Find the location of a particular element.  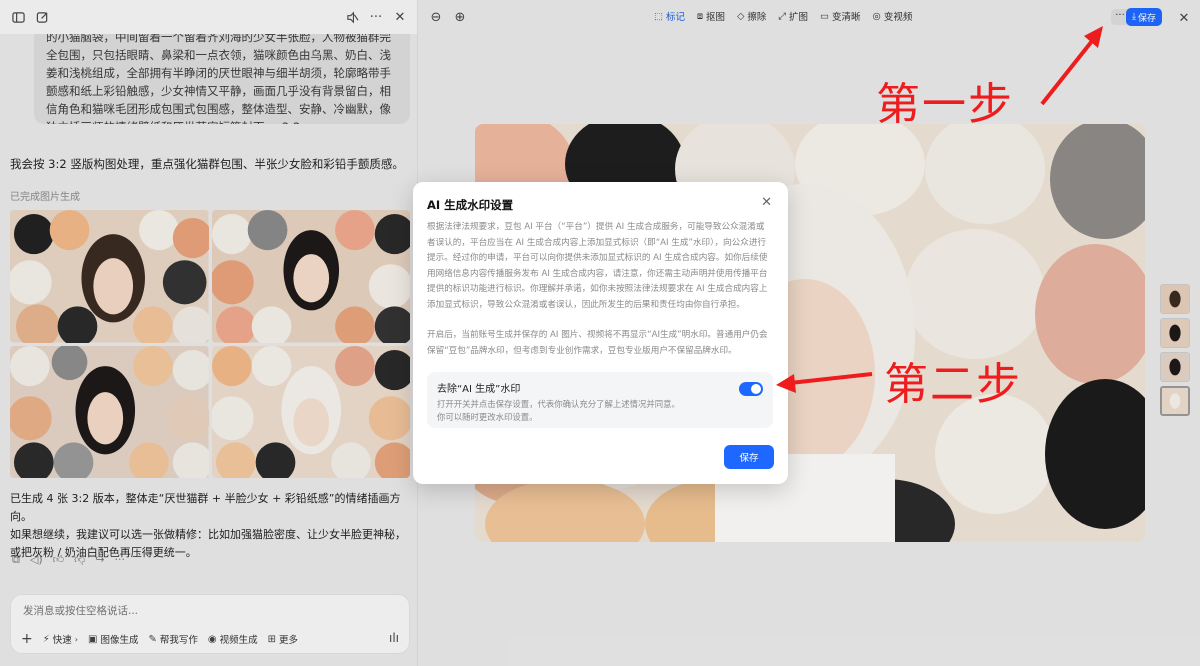

mute-icon is located at coordinates (352, 17).